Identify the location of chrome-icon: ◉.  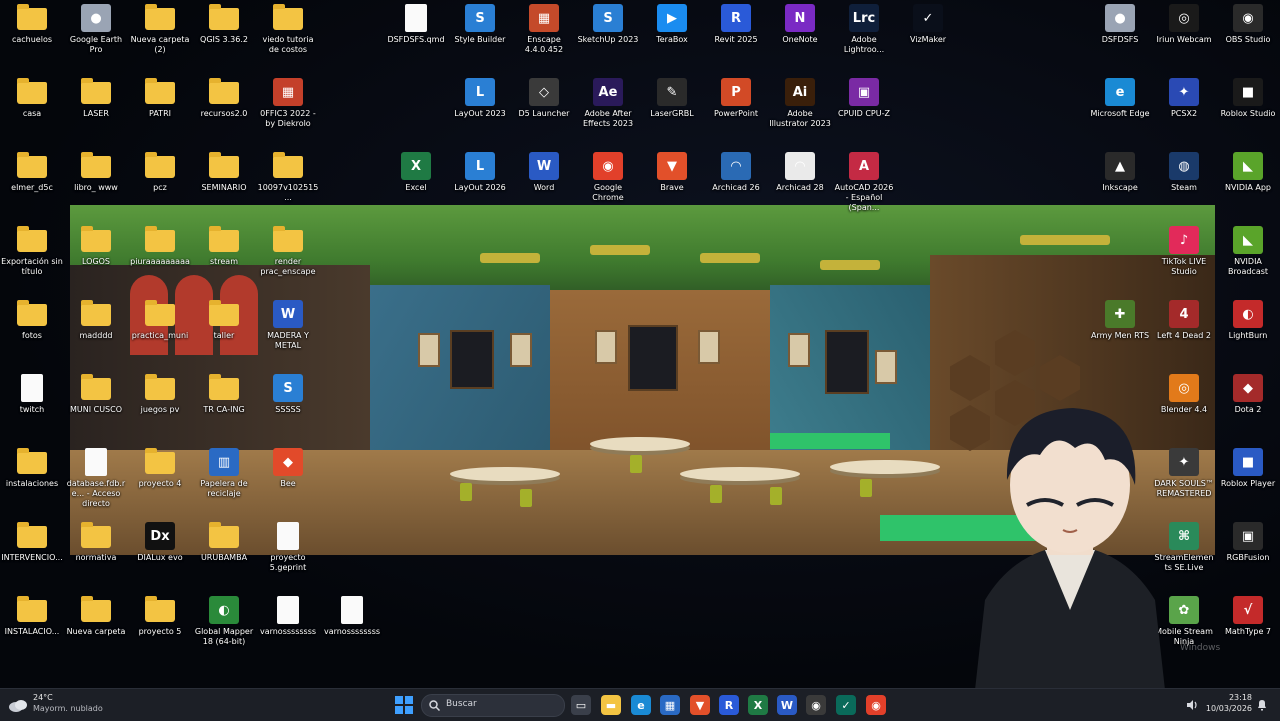
(876, 705).